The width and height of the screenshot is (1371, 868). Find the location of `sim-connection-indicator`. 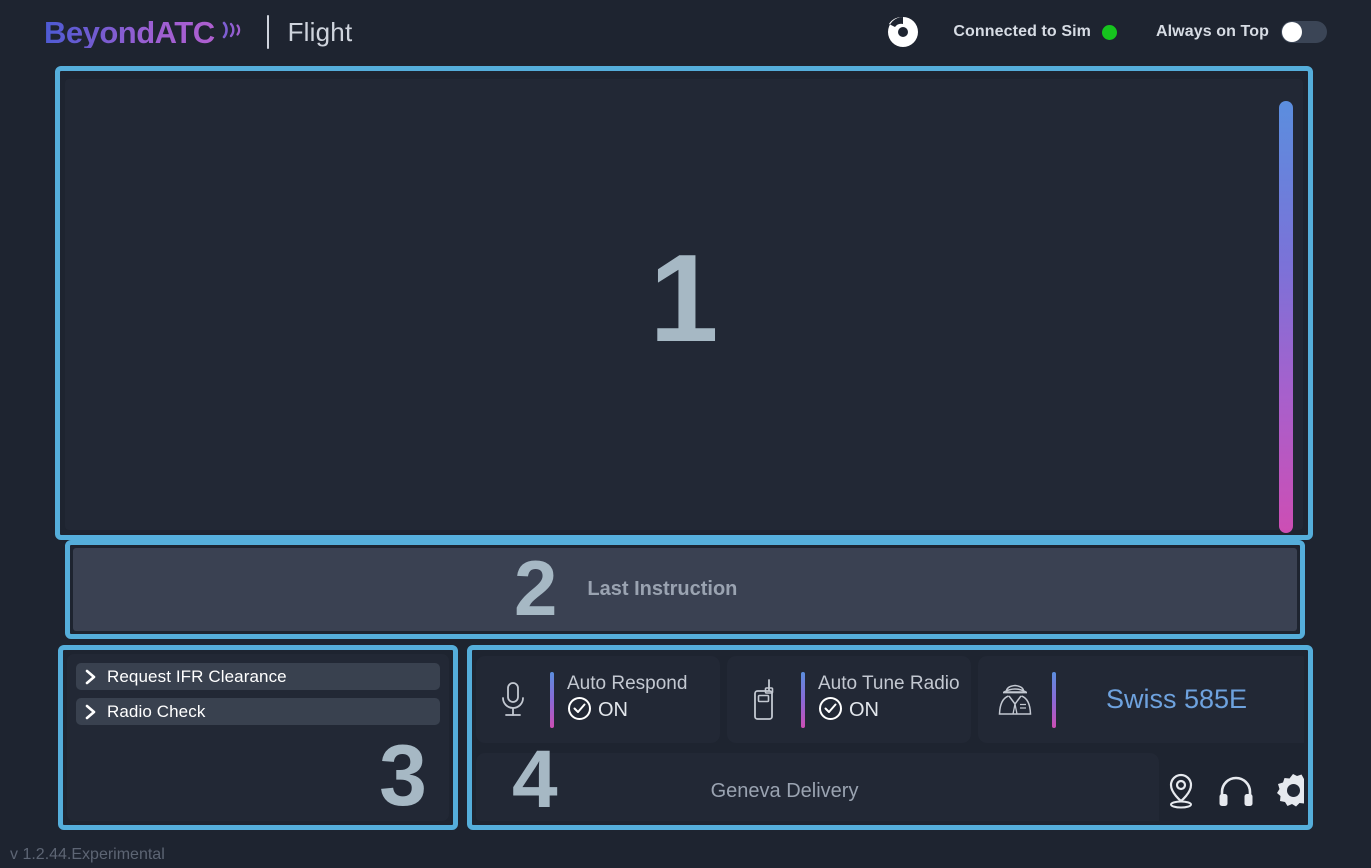

sim-connection-indicator is located at coordinates (1109, 32).